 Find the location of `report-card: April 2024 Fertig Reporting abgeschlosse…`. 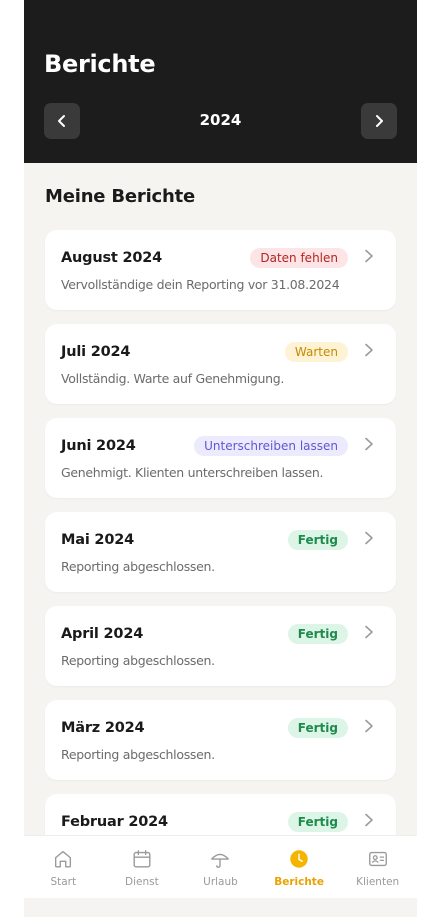

report-card: April 2024 Fertig Reporting abgeschlosse… is located at coordinates (220, 646).